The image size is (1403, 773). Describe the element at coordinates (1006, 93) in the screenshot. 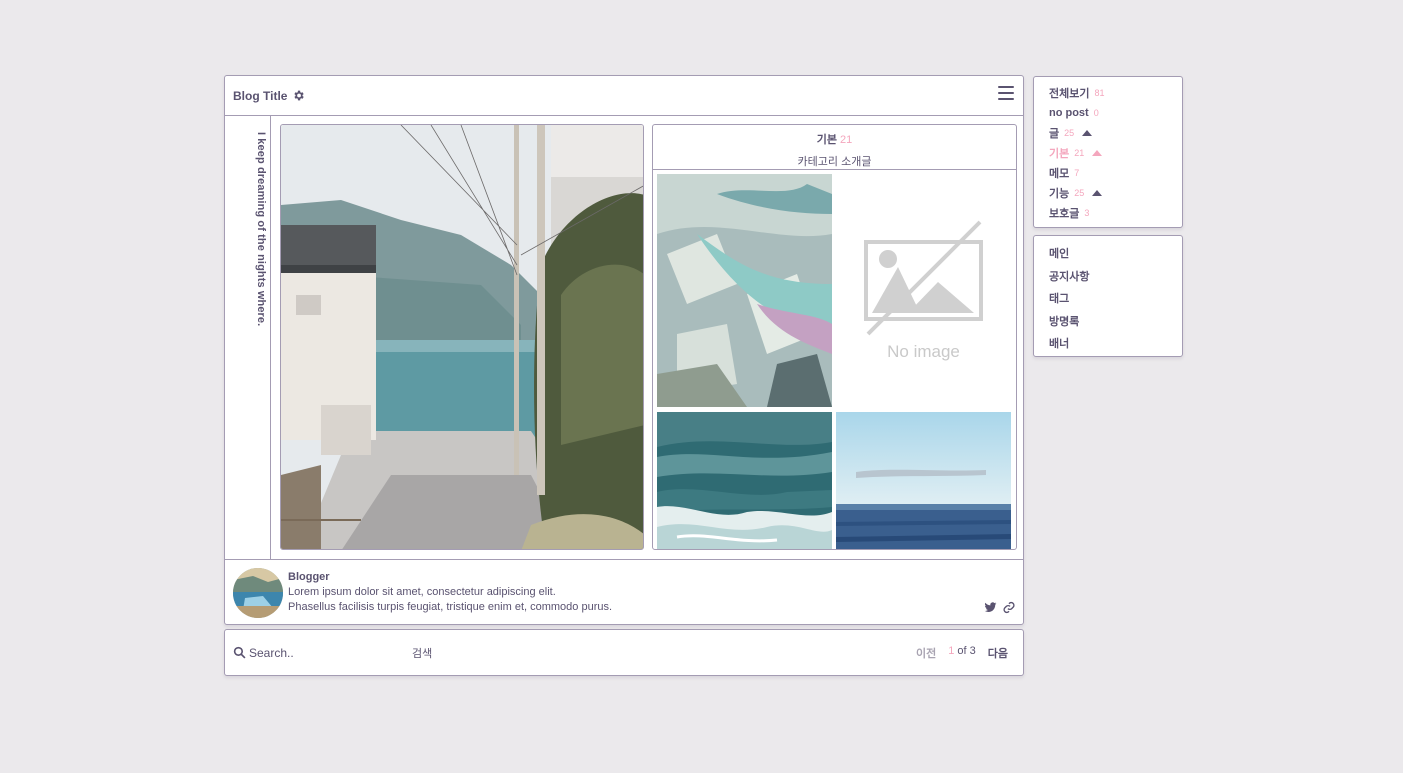

I see `menu-icon` at that location.